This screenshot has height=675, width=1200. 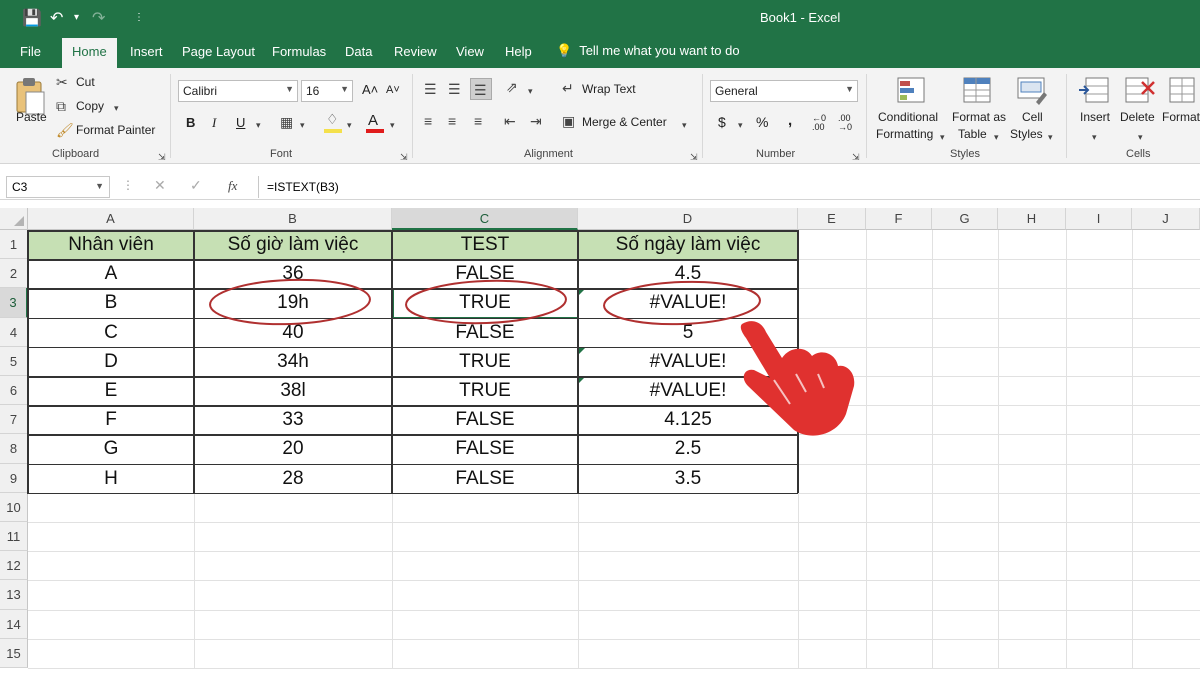 What do you see at coordinates (146, 51) in the screenshot?
I see `tab-insert: Insert` at bounding box center [146, 51].